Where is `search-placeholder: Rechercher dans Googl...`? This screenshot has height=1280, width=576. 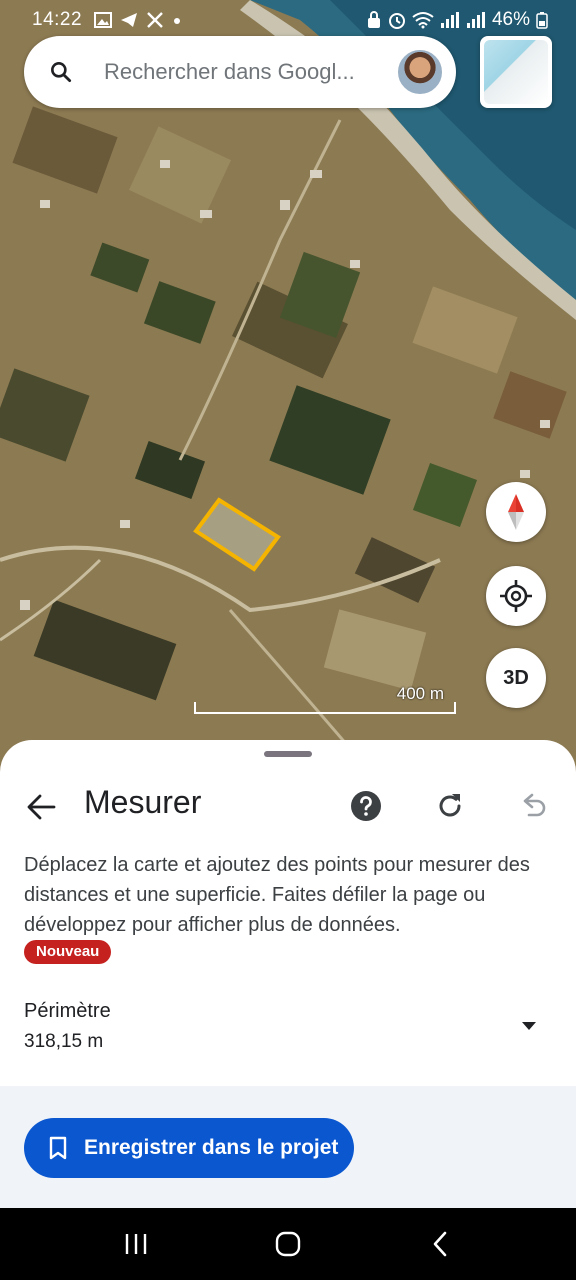 search-placeholder: Rechercher dans Googl... is located at coordinates (244, 72).